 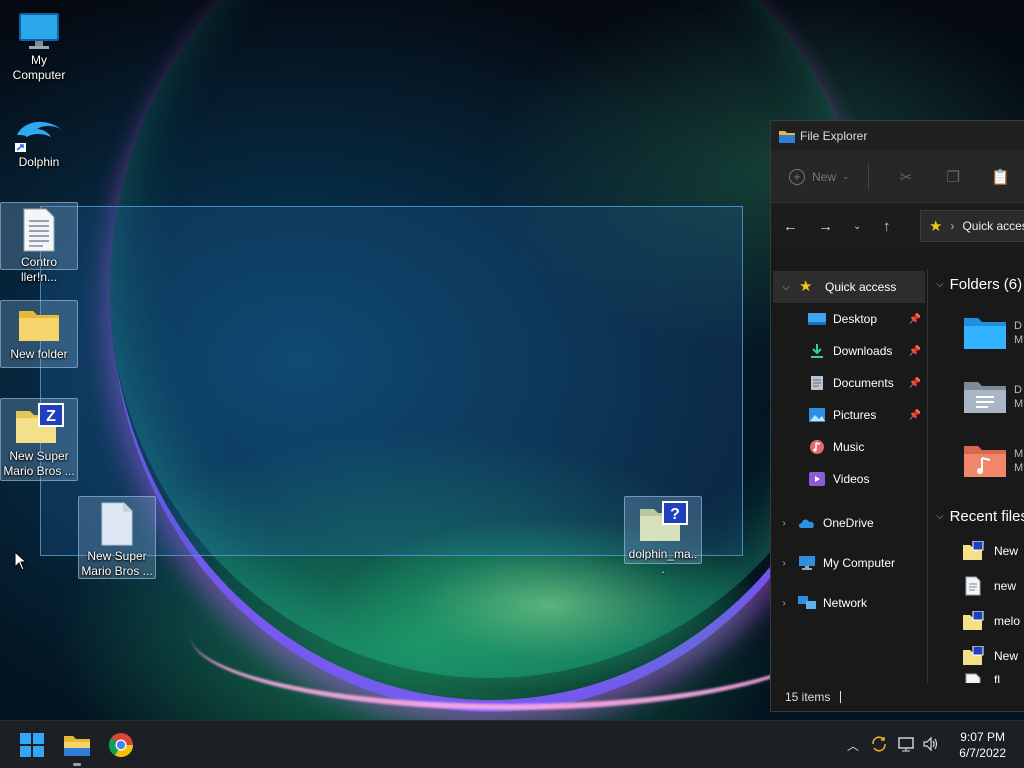 What do you see at coordinates (855, 415) in the screenshot?
I see `sidebar-item-label: Pictures` at bounding box center [855, 415].